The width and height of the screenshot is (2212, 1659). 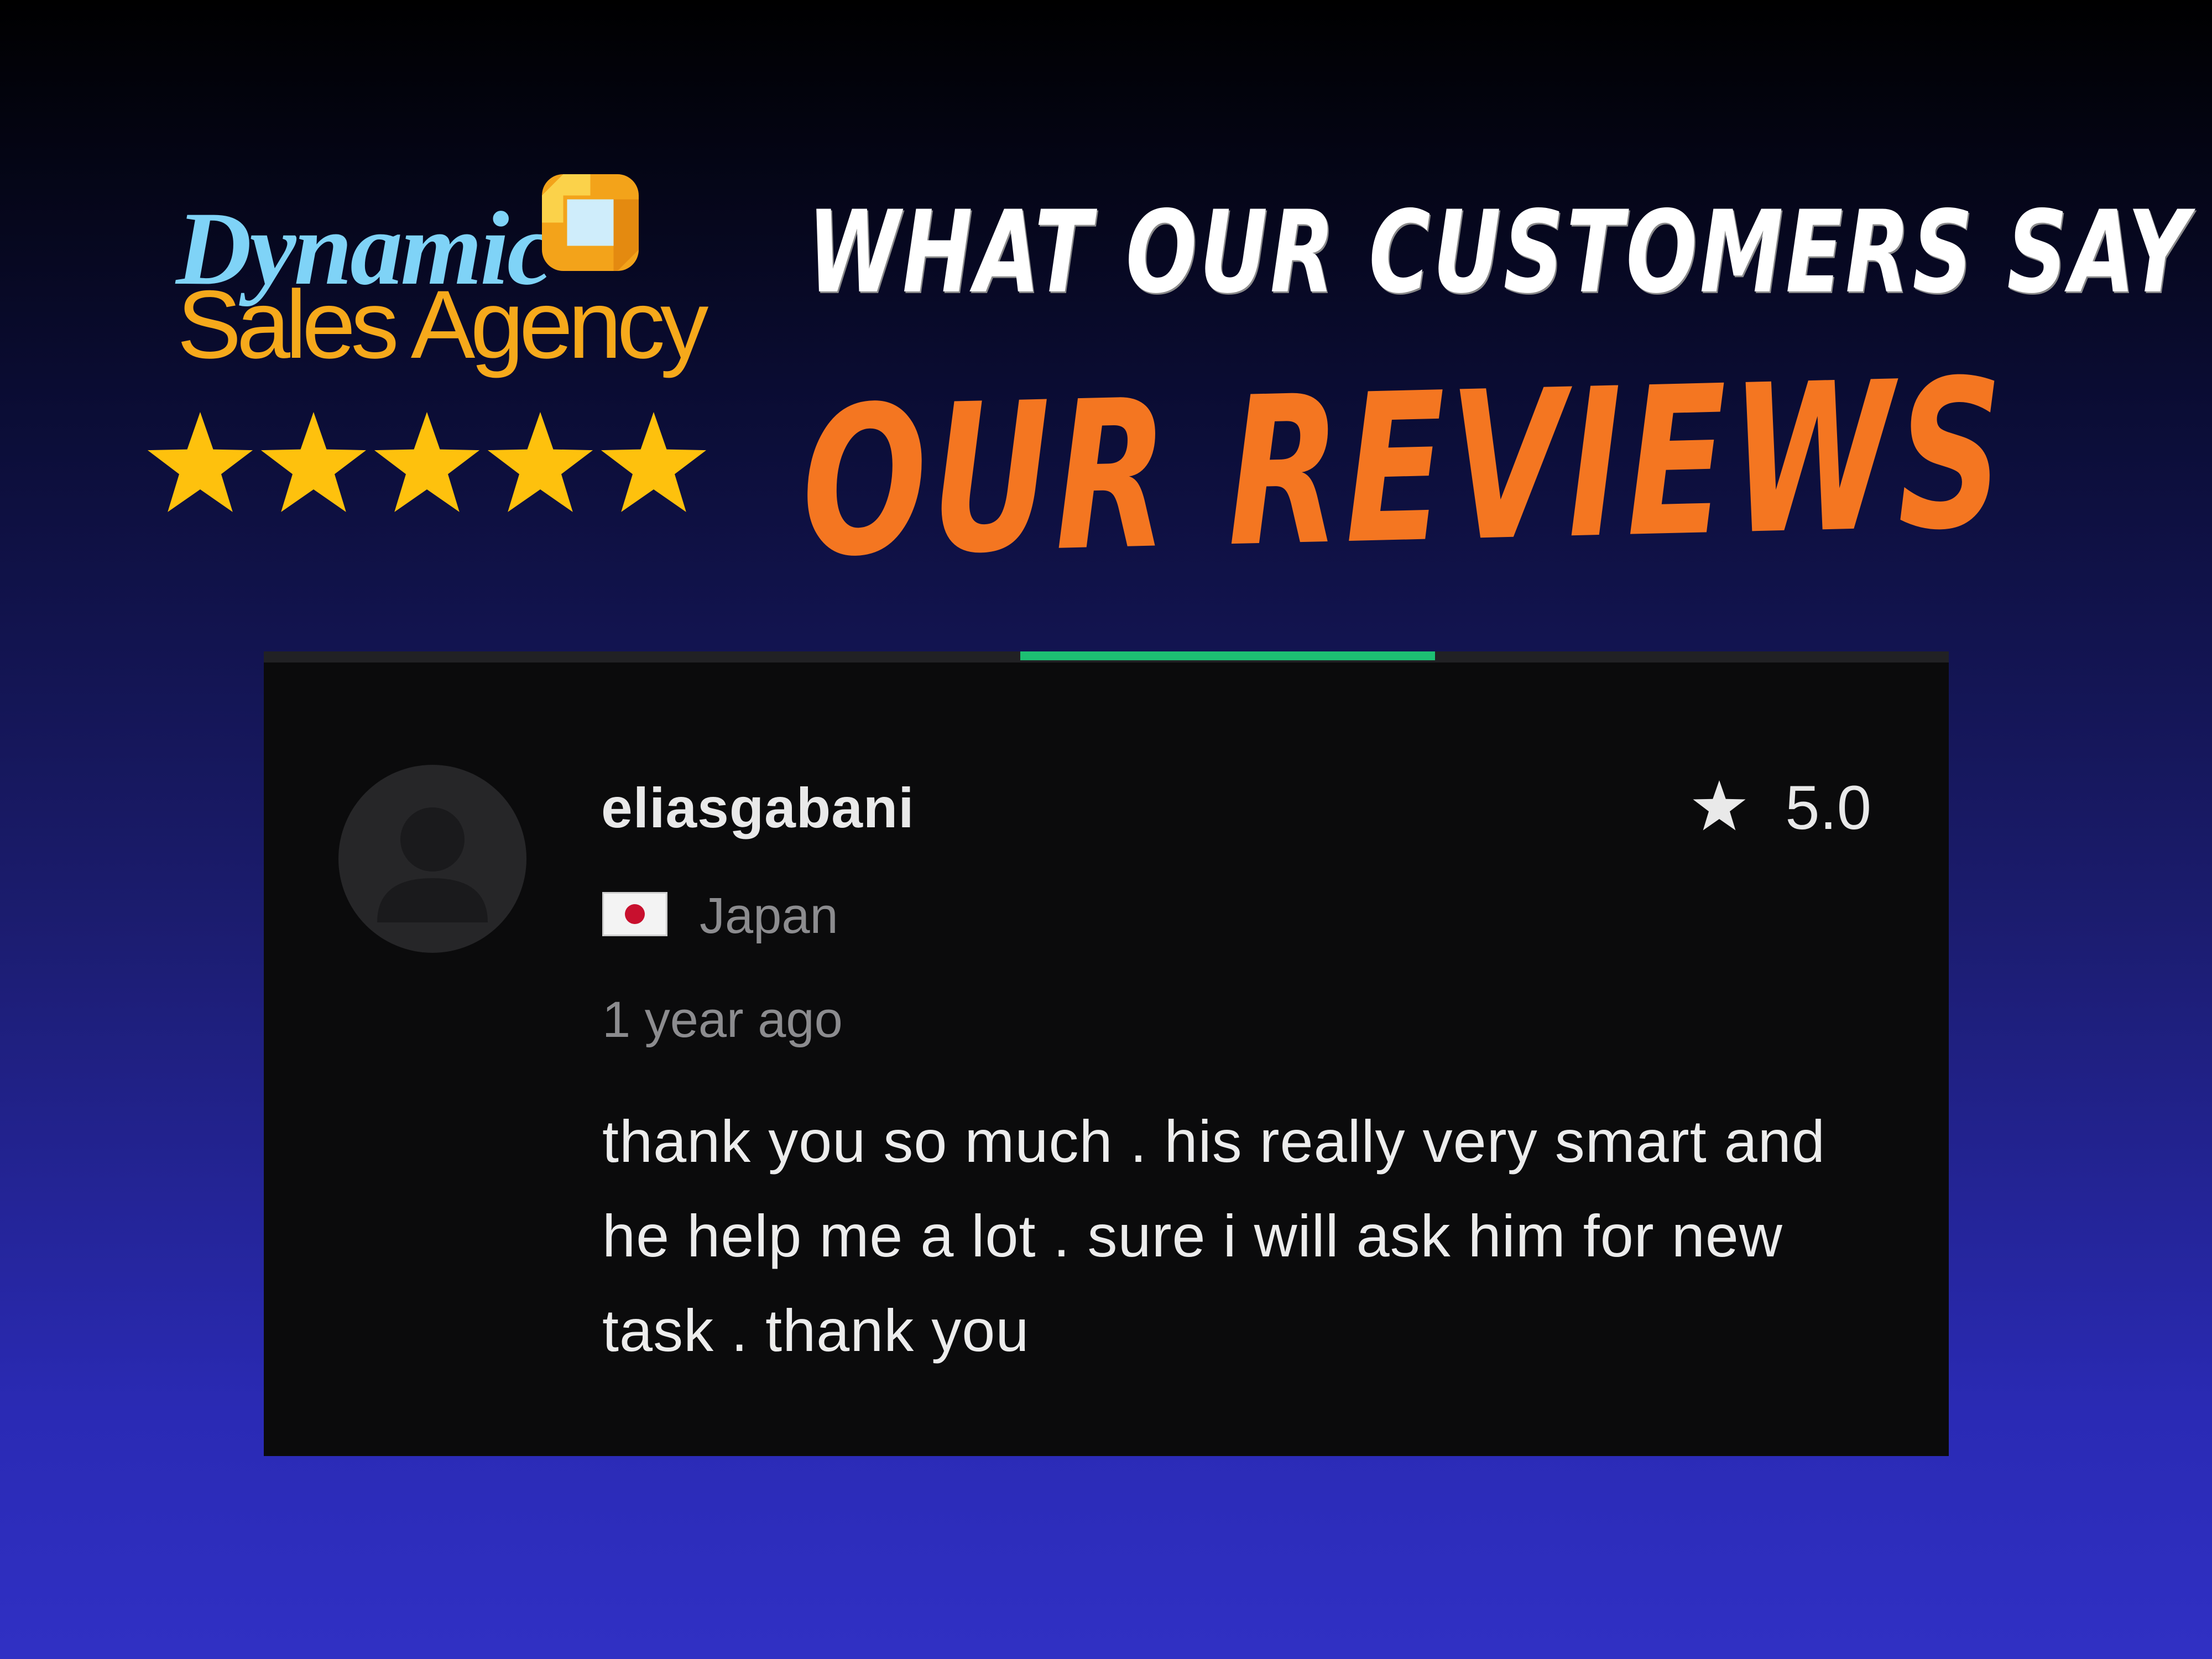 What do you see at coordinates (1499, 253) in the screenshot?
I see `headline: WHAT OUR CUSTOMERS SAY` at bounding box center [1499, 253].